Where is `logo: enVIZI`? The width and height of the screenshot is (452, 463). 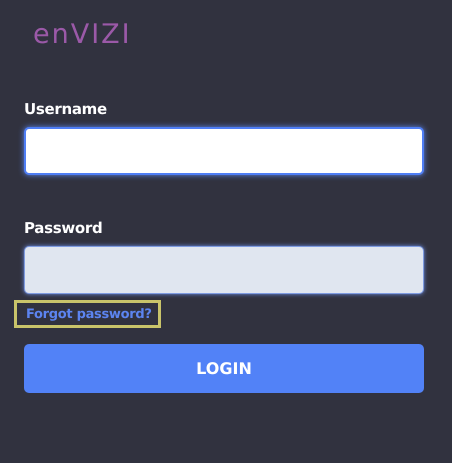
logo: enVIZI is located at coordinates (83, 35).